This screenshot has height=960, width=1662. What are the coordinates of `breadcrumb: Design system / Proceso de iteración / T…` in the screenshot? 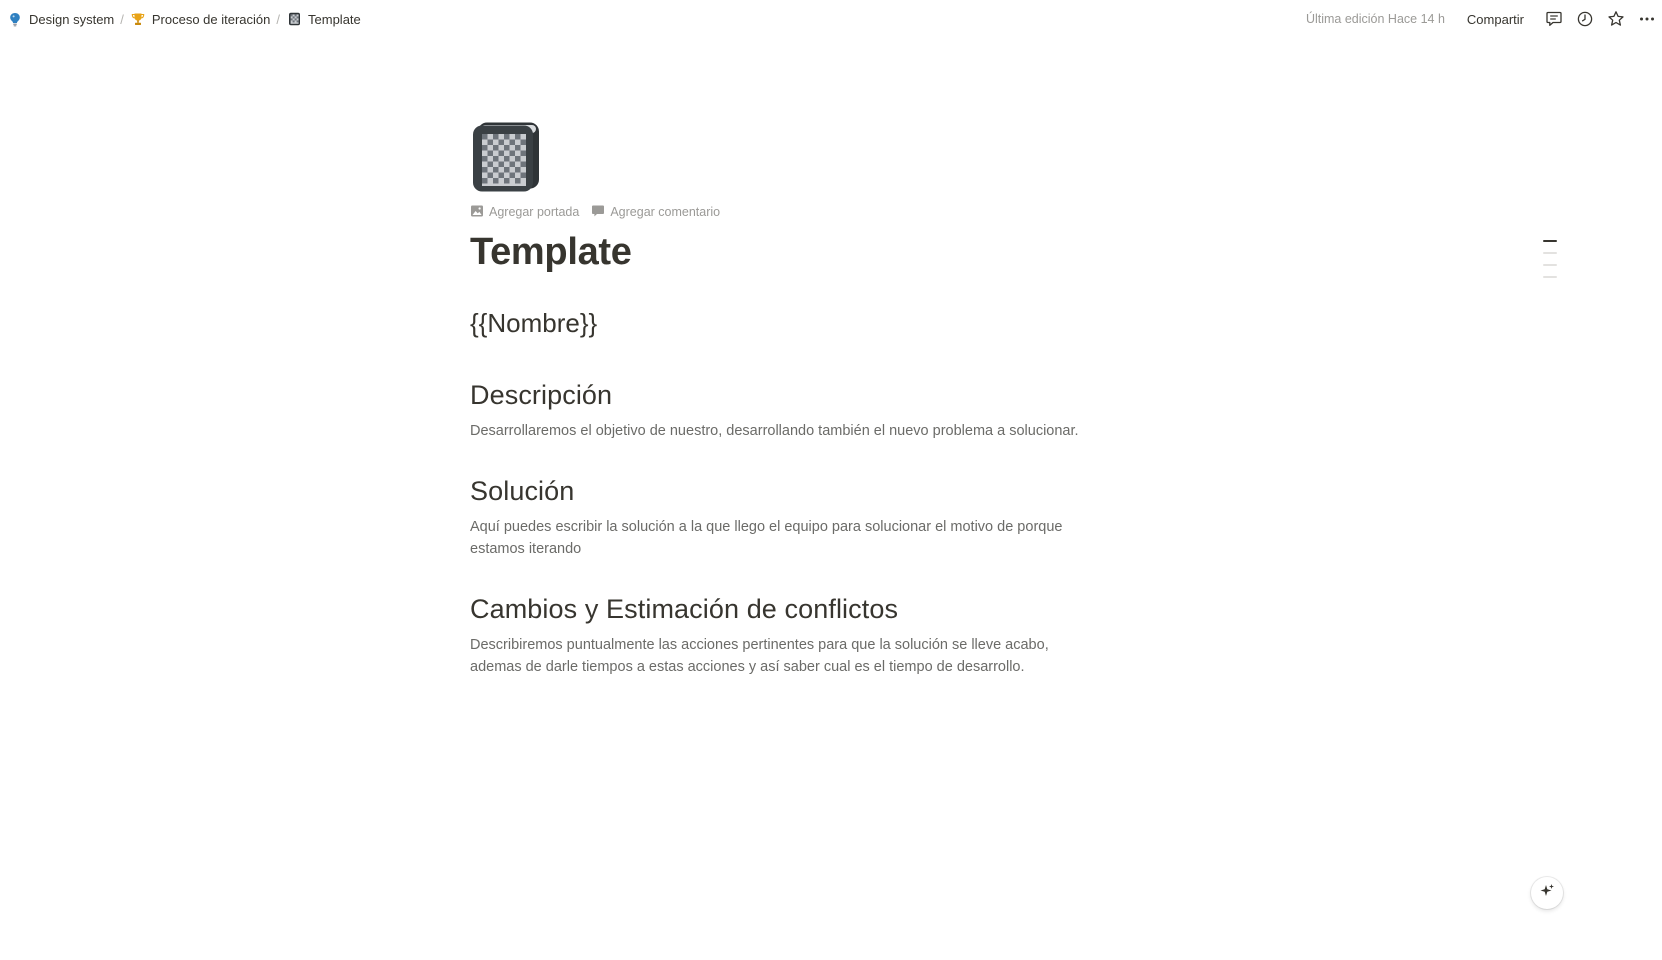 It's located at (184, 19).